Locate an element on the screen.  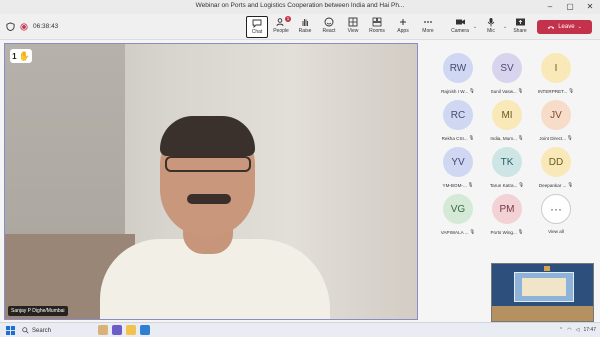
taskbar-search-label: Search is located at coordinates (42, 330).